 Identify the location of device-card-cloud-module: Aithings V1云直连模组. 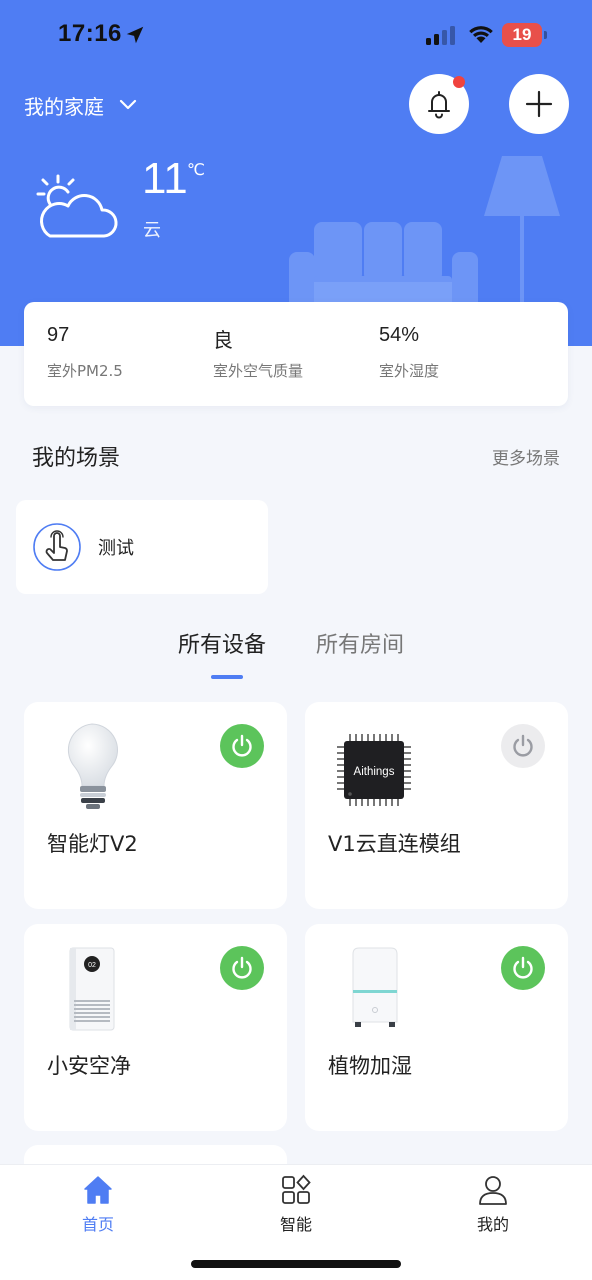
(436, 805).